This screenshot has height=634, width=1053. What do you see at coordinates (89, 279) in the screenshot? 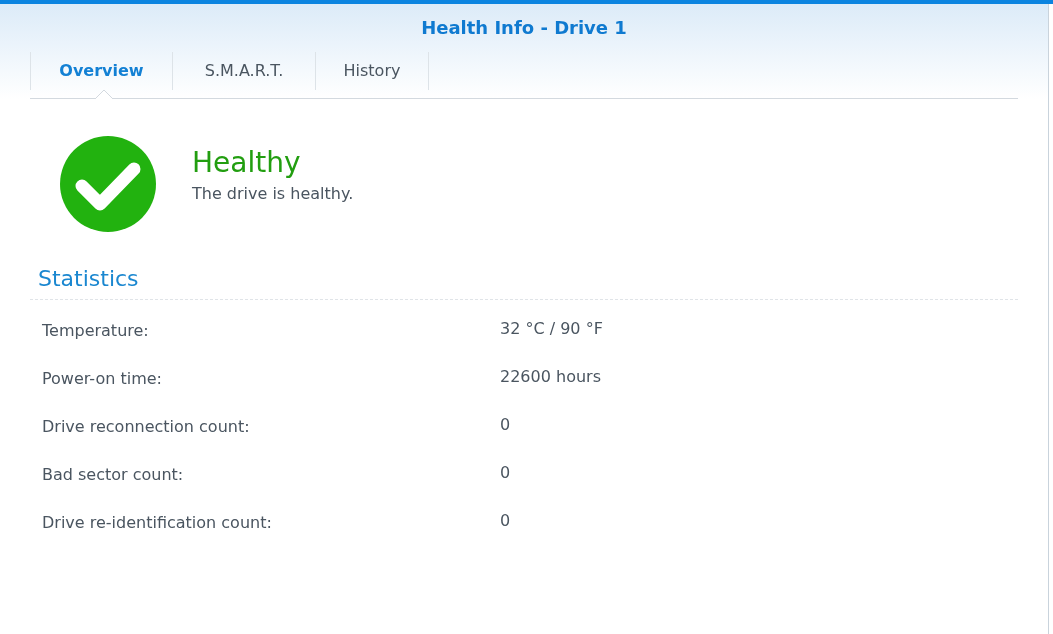
I see `section-heading: Statistics` at bounding box center [89, 279].